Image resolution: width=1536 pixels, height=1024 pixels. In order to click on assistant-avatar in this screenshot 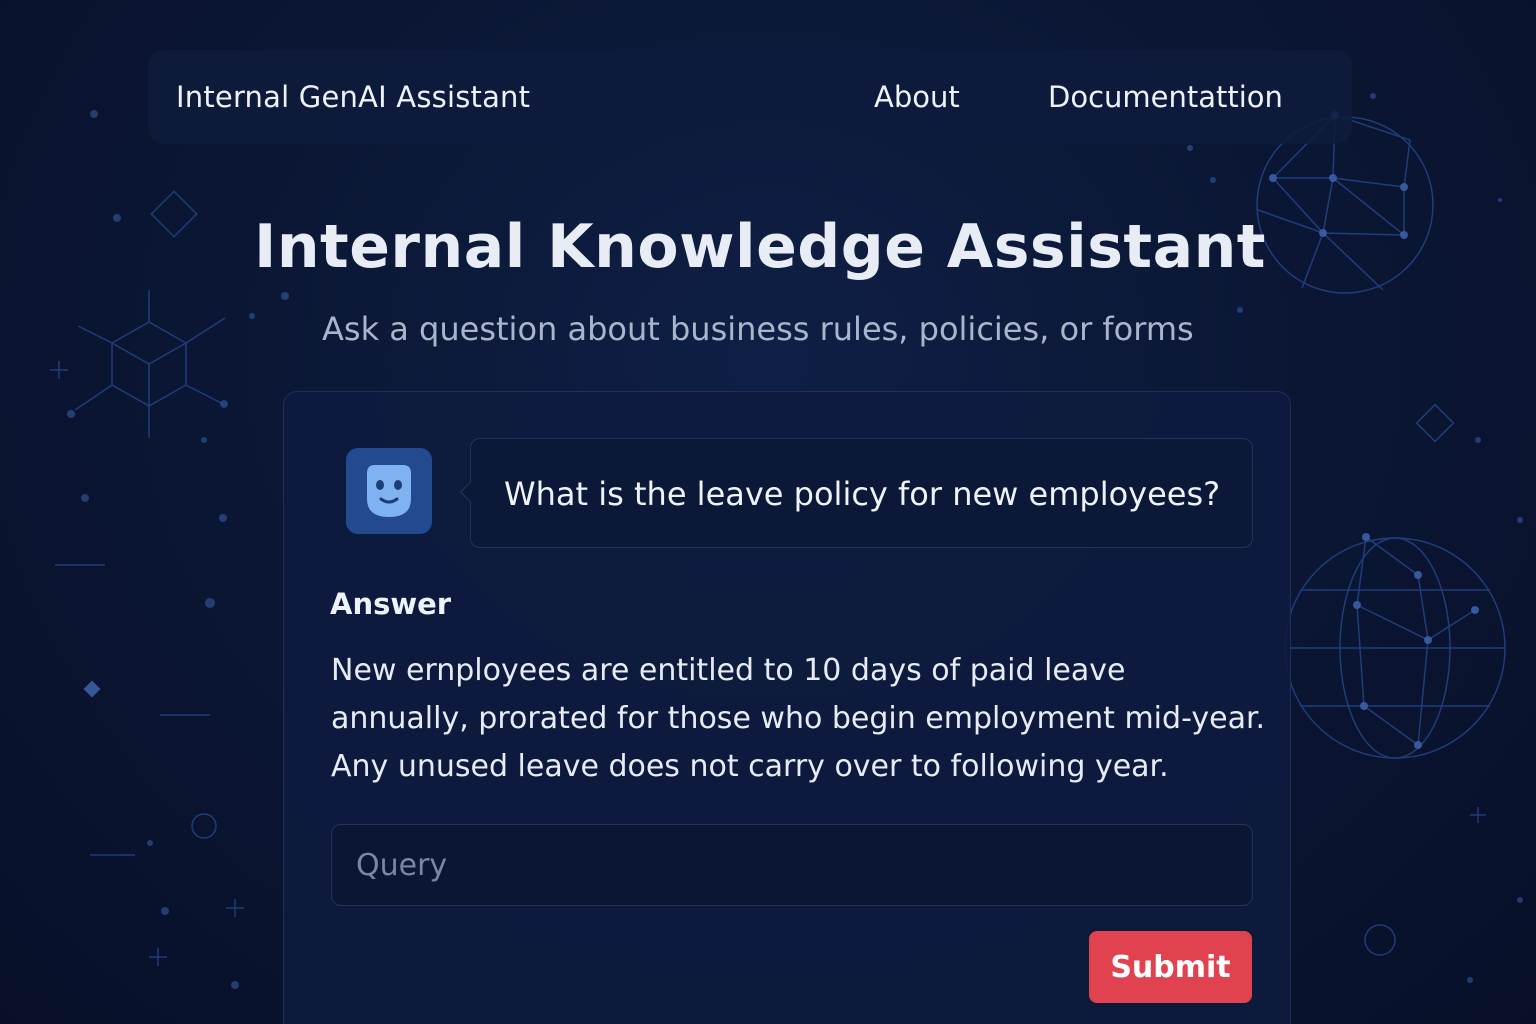, I will do `click(389, 491)`.